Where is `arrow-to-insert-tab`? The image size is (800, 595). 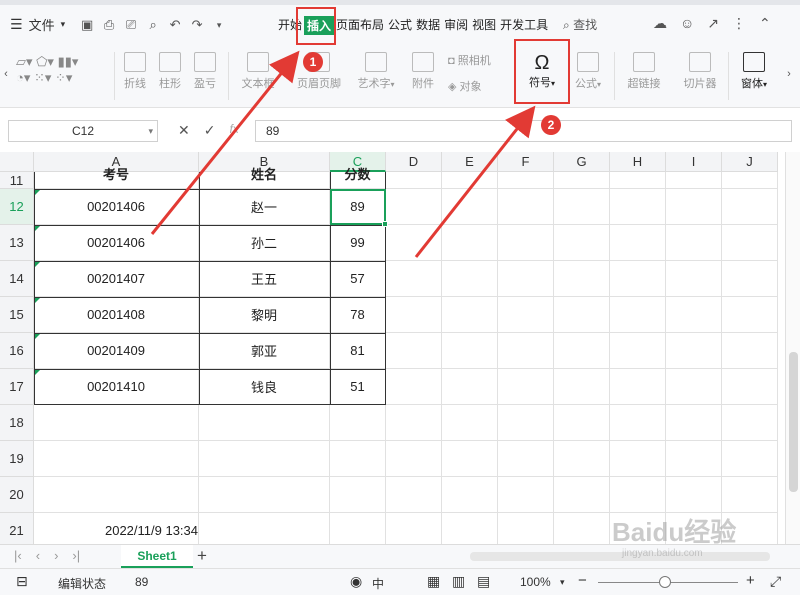 arrow-to-insert-tab is located at coordinates (225, 142).